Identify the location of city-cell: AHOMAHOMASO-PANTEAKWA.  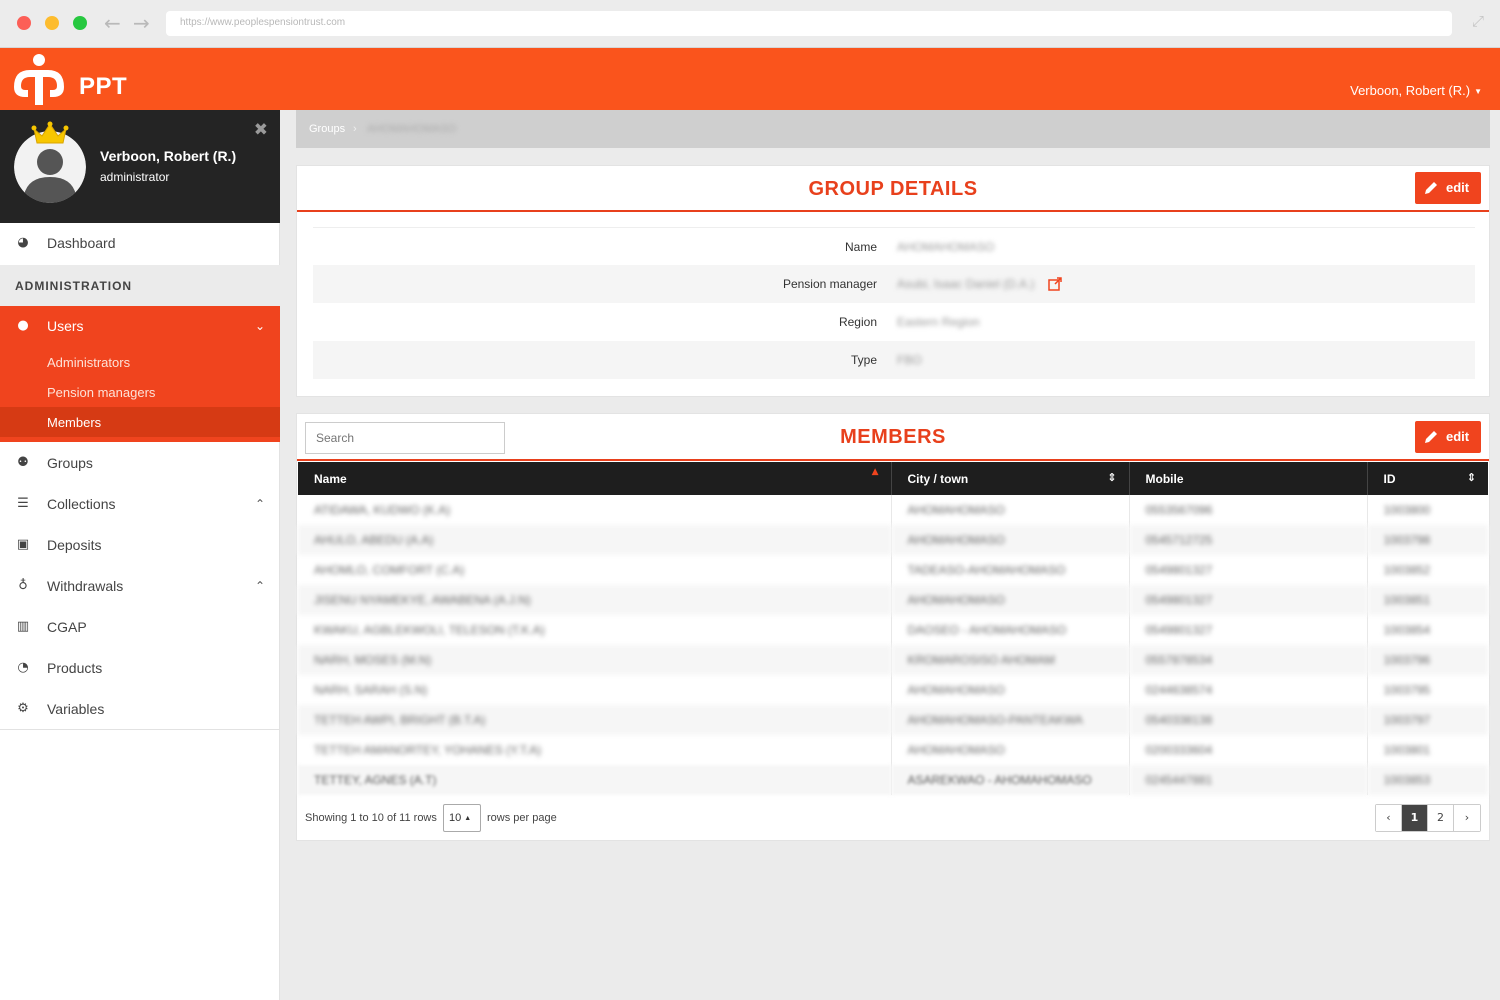
(1010, 720).